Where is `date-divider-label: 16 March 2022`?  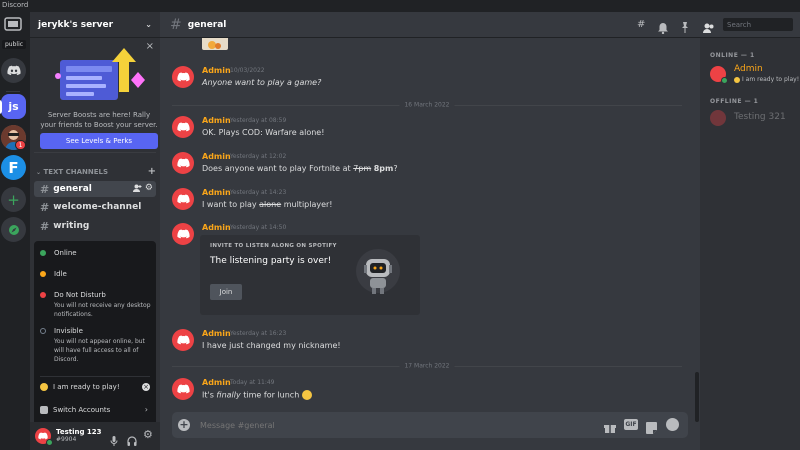
date-divider-label: 16 March 2022 is located at coordinates (427, 105).